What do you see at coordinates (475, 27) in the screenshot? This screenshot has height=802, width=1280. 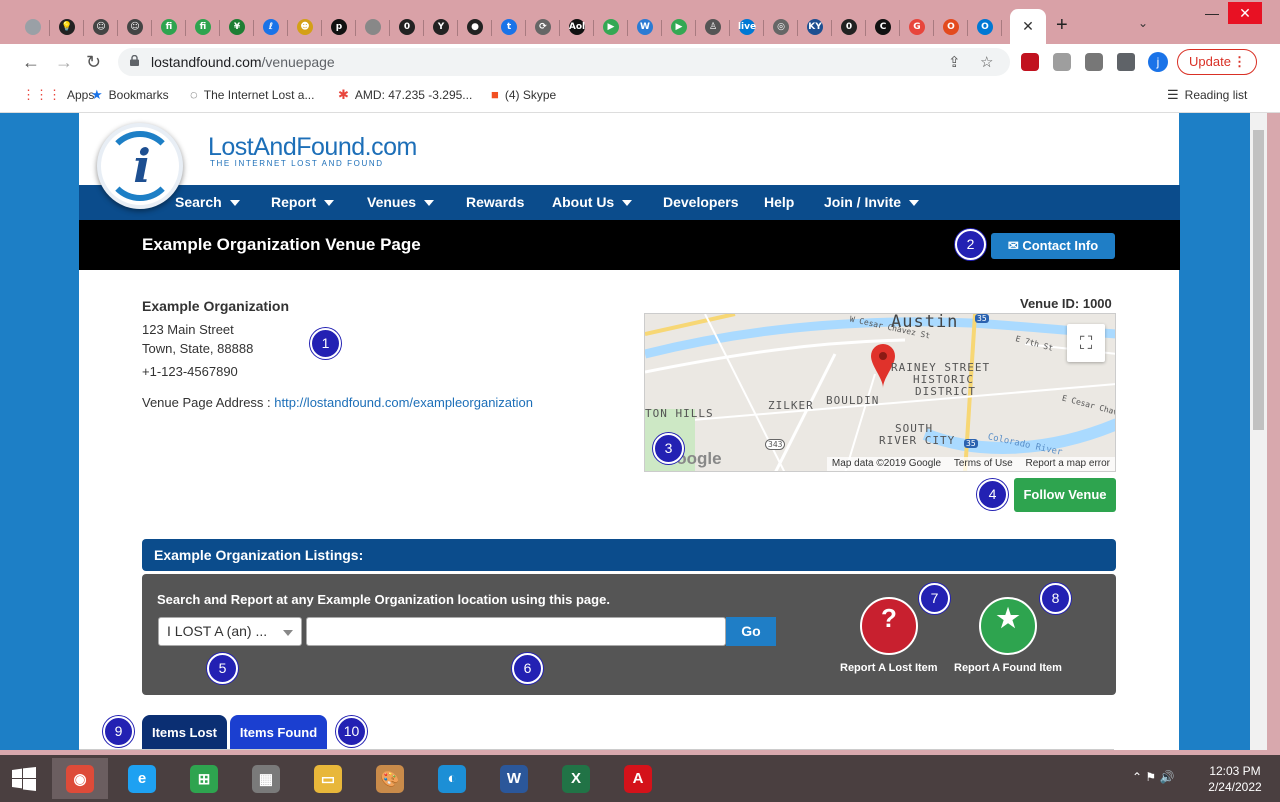 I see `browser-tab: ●` at bounding box center [475, 27].